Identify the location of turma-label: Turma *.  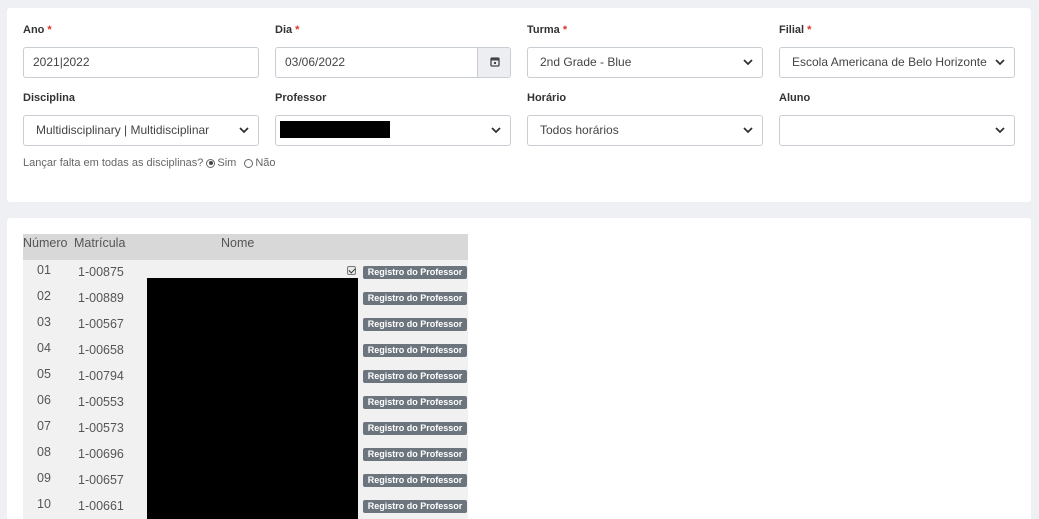
(547, 30).